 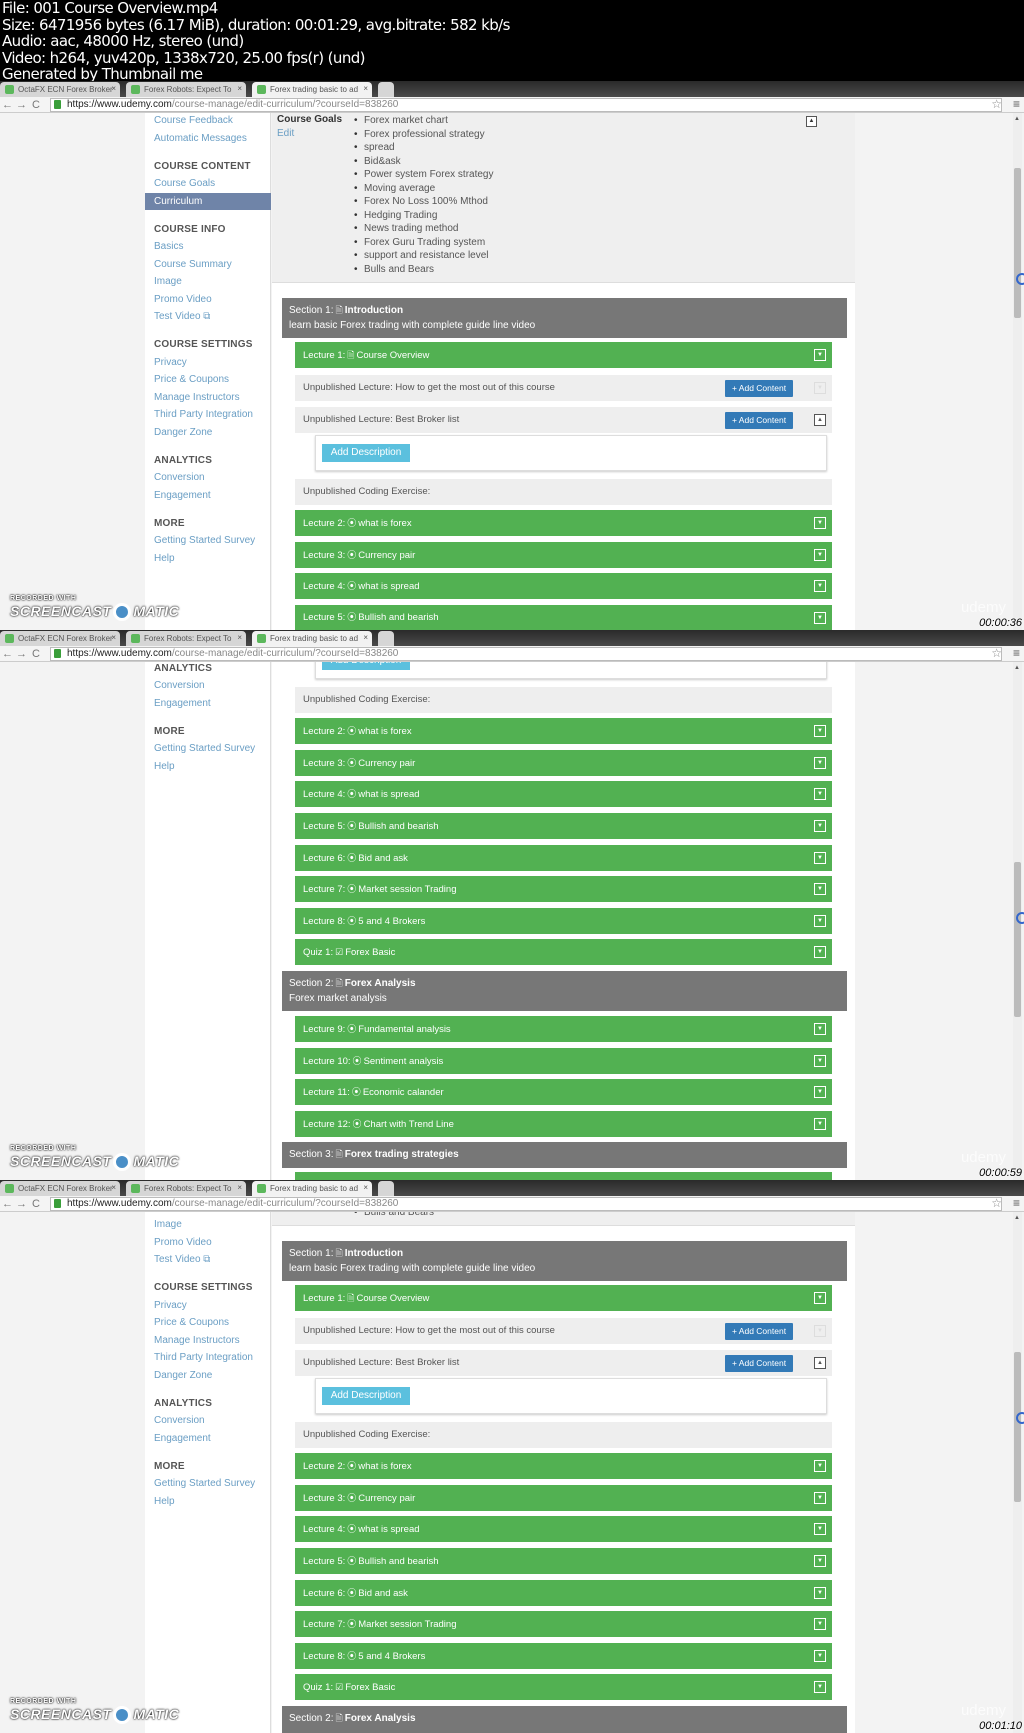 What do you see at coordinates (208, 1243) in the screenshot?
I see `sidebar-item-promo-video: Promo Video` at bounding box center [208, 1243].